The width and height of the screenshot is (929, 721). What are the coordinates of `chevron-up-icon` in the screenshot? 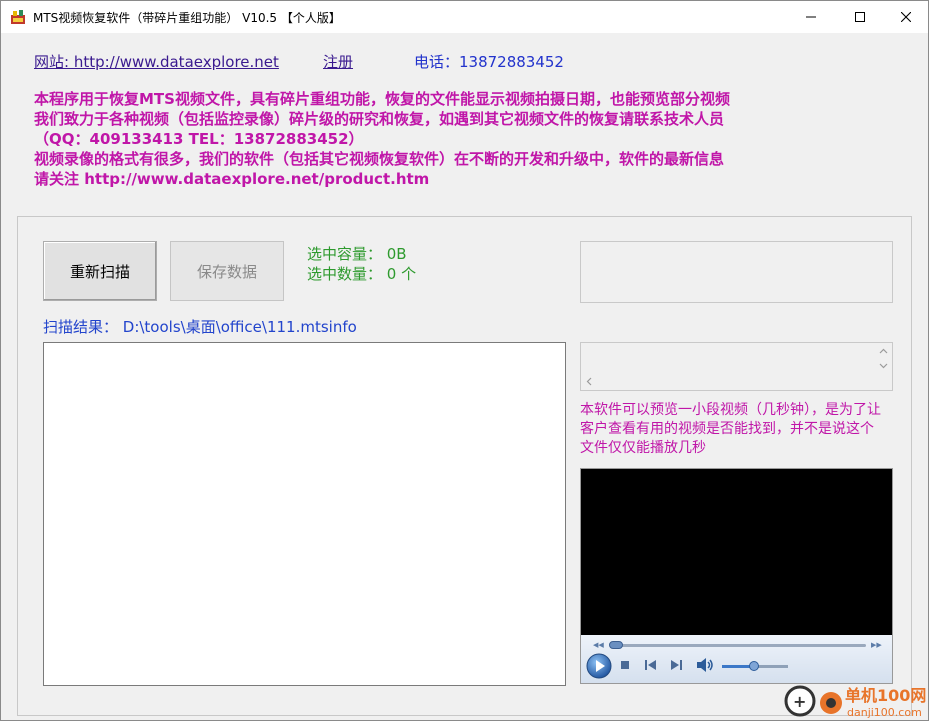 It's located at (883, 351).